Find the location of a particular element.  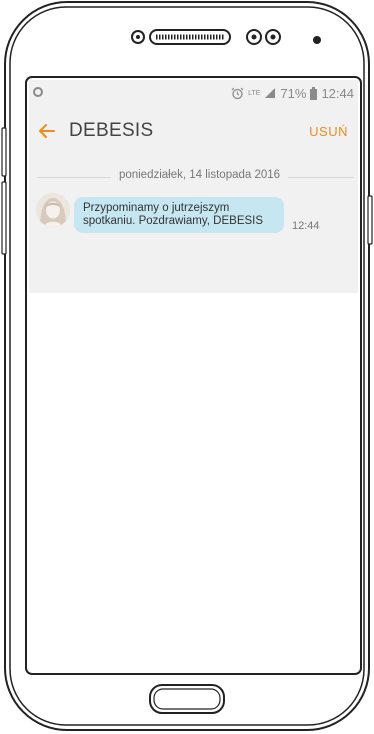

app-bar: DEBESIS USUŃ is located at coordinates (193, 131).